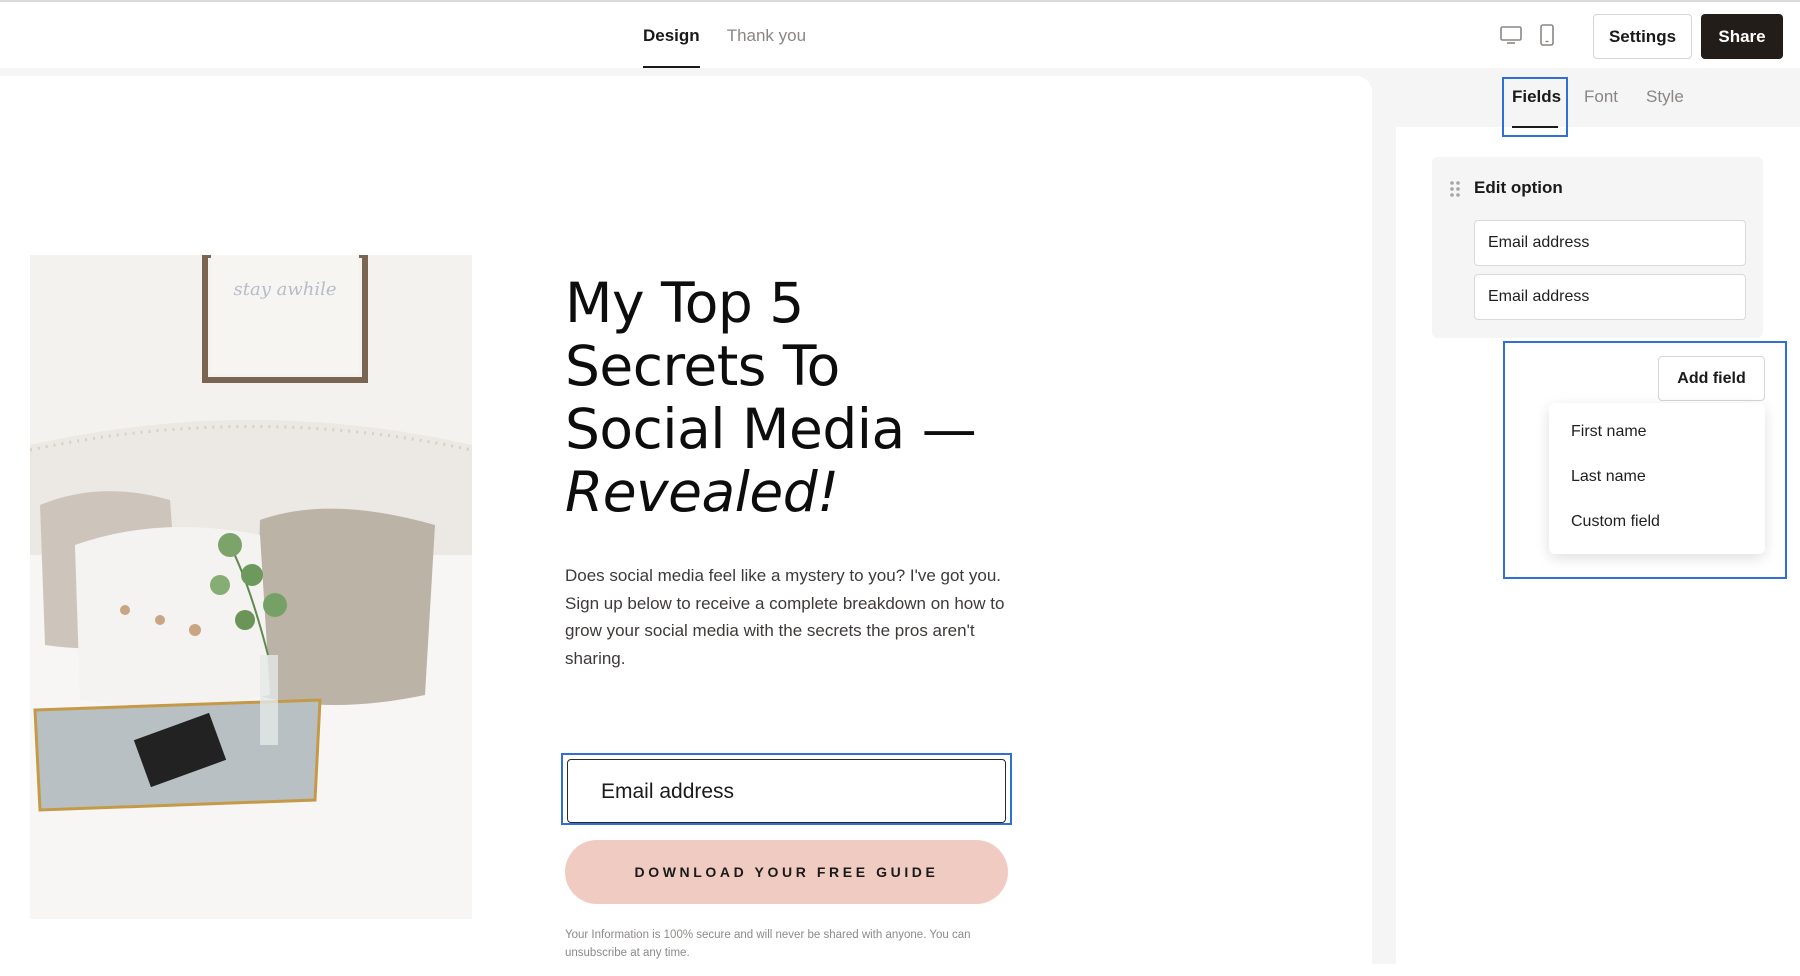 The width and height of the screenshot is (1800, 976). I want to click on mobile-icon, so click(1547, 37).